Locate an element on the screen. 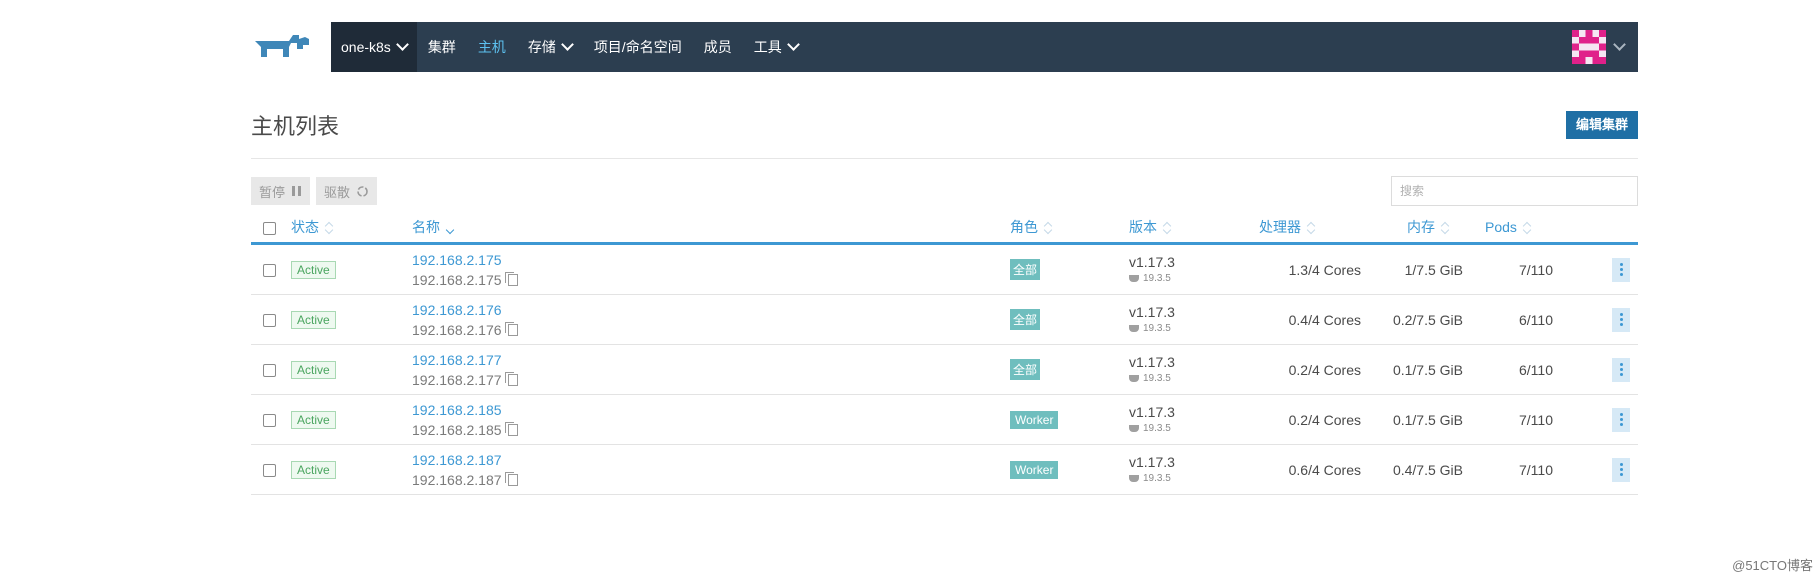 The width and height of the screenshot is (1817, 576). col-role: 角色 is located at coordinates (1069, 228).